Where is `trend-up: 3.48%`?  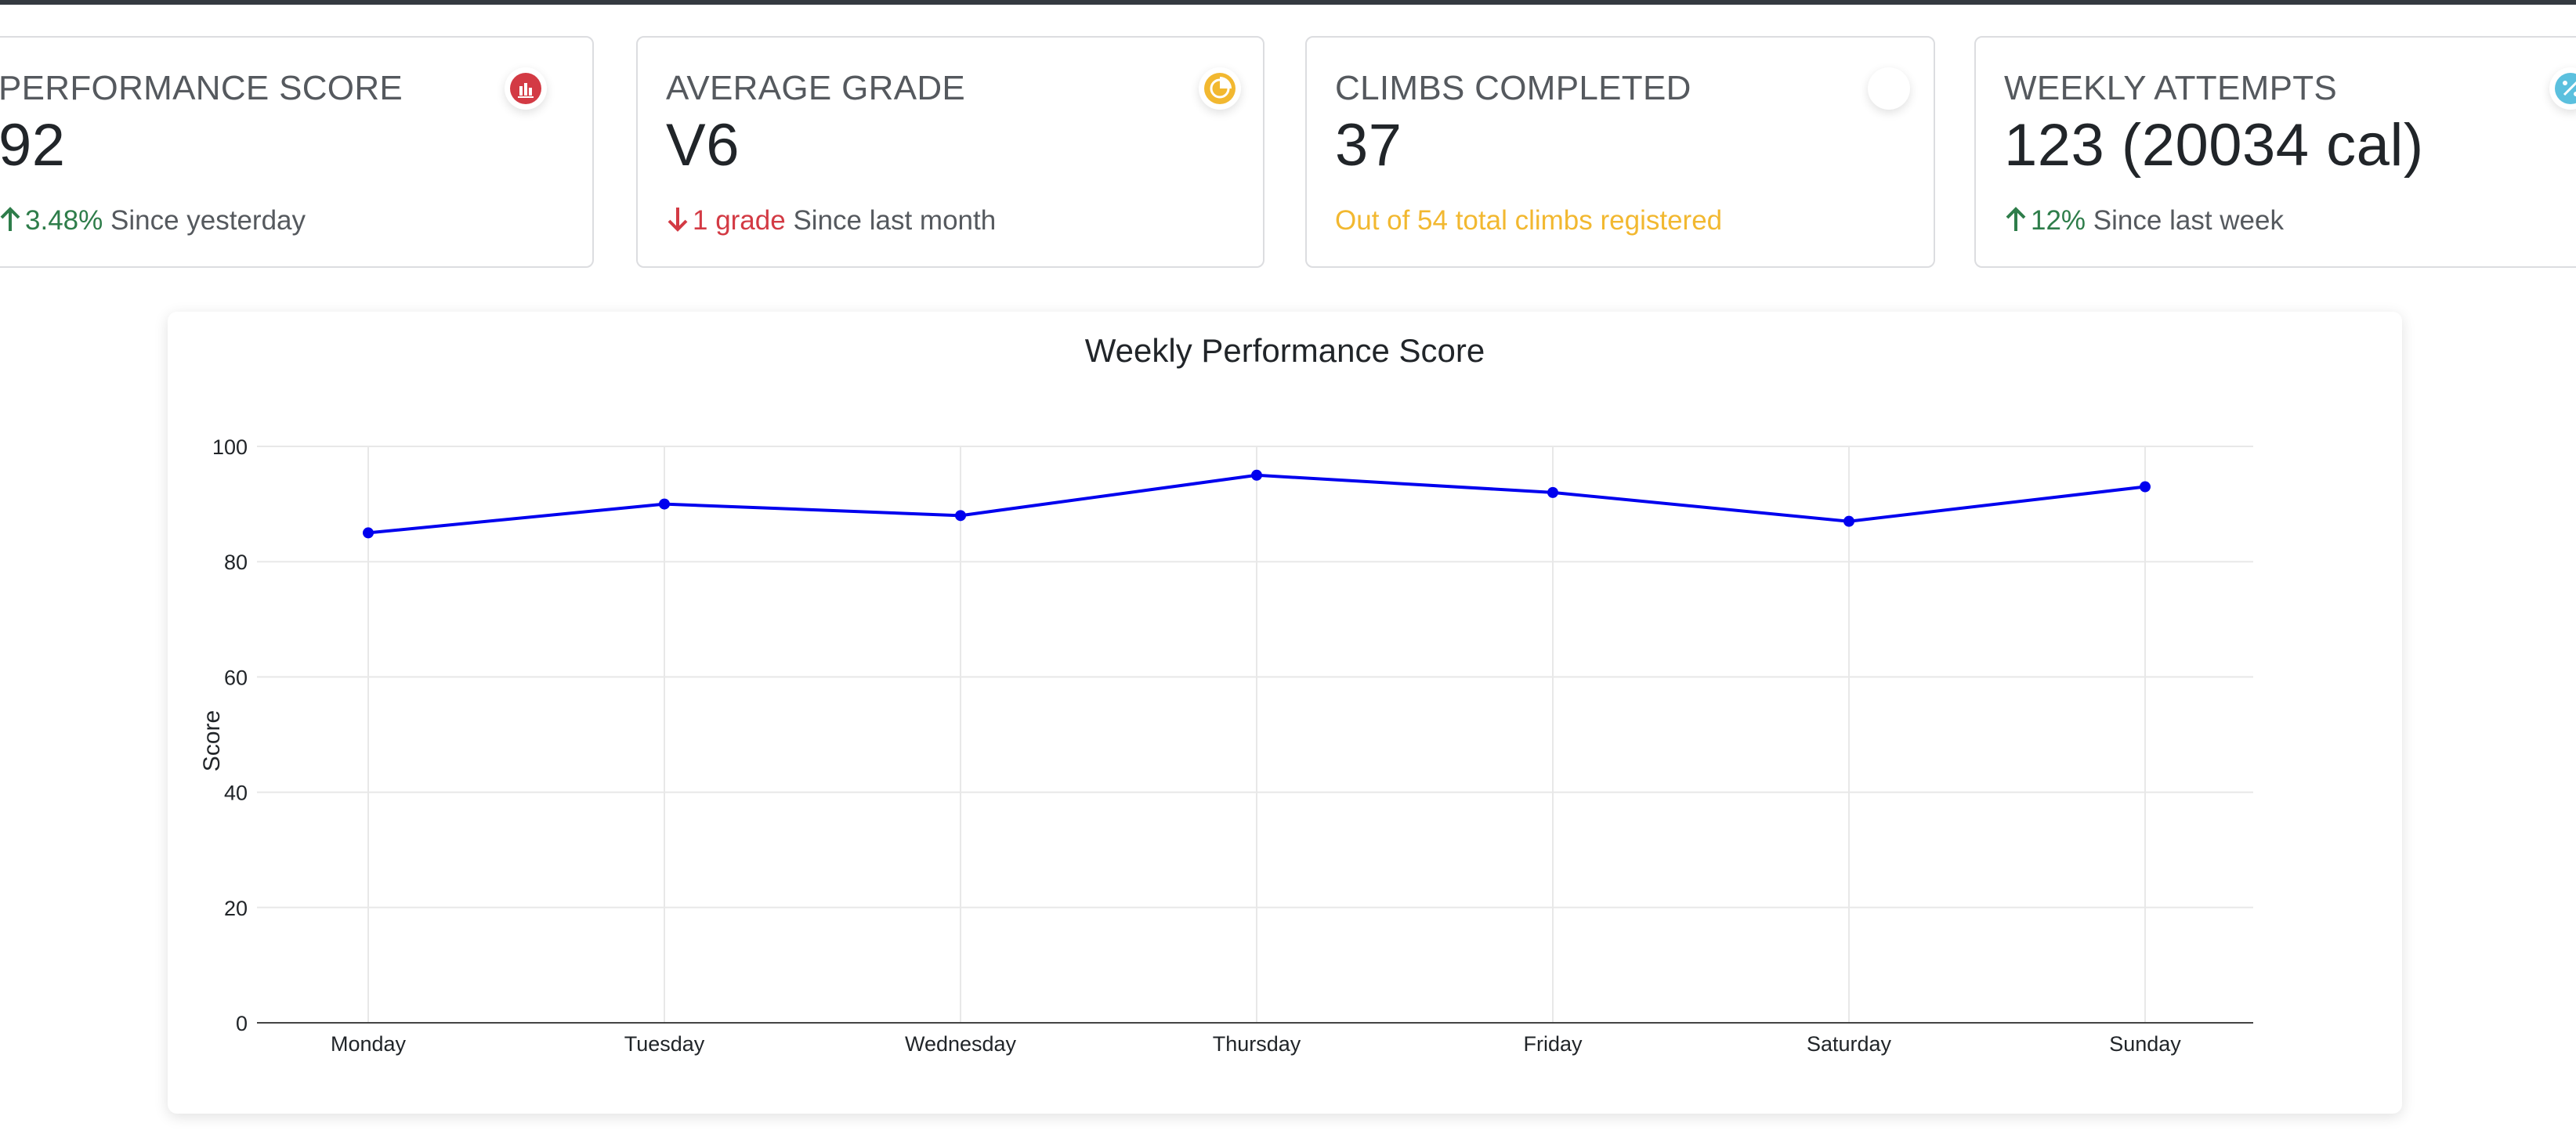
trend-up: 3.48% is located at coordinates (55, 220).